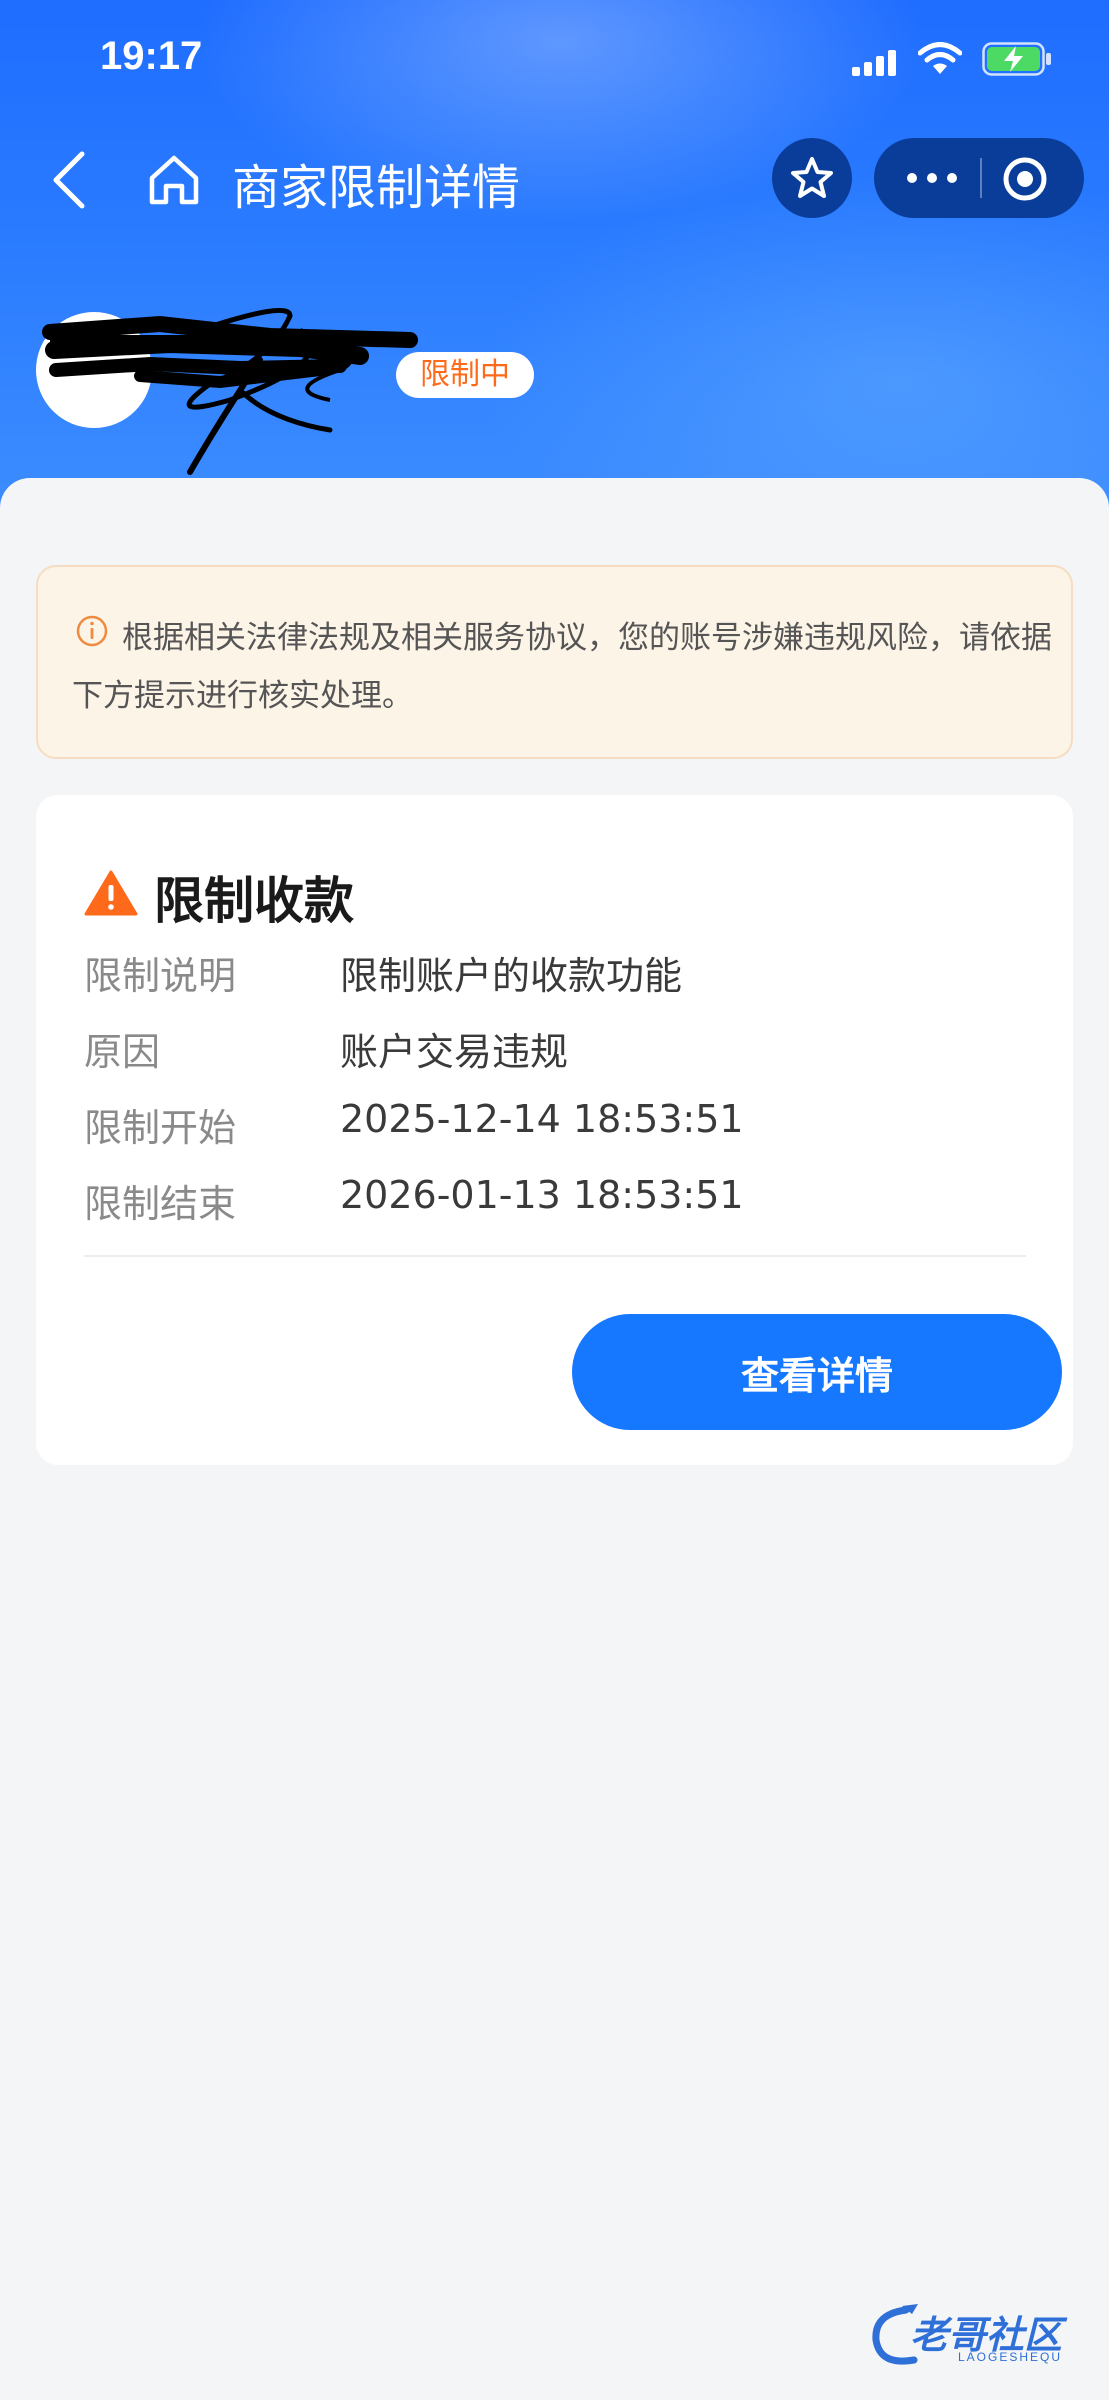 Image resolution: width=1109 pixels, height=2400 pixels. What do you see at coordinates (454, 1052) in the screenshot?
I see `row-value: 账户交易违规` at bounding box center [454, 1052].